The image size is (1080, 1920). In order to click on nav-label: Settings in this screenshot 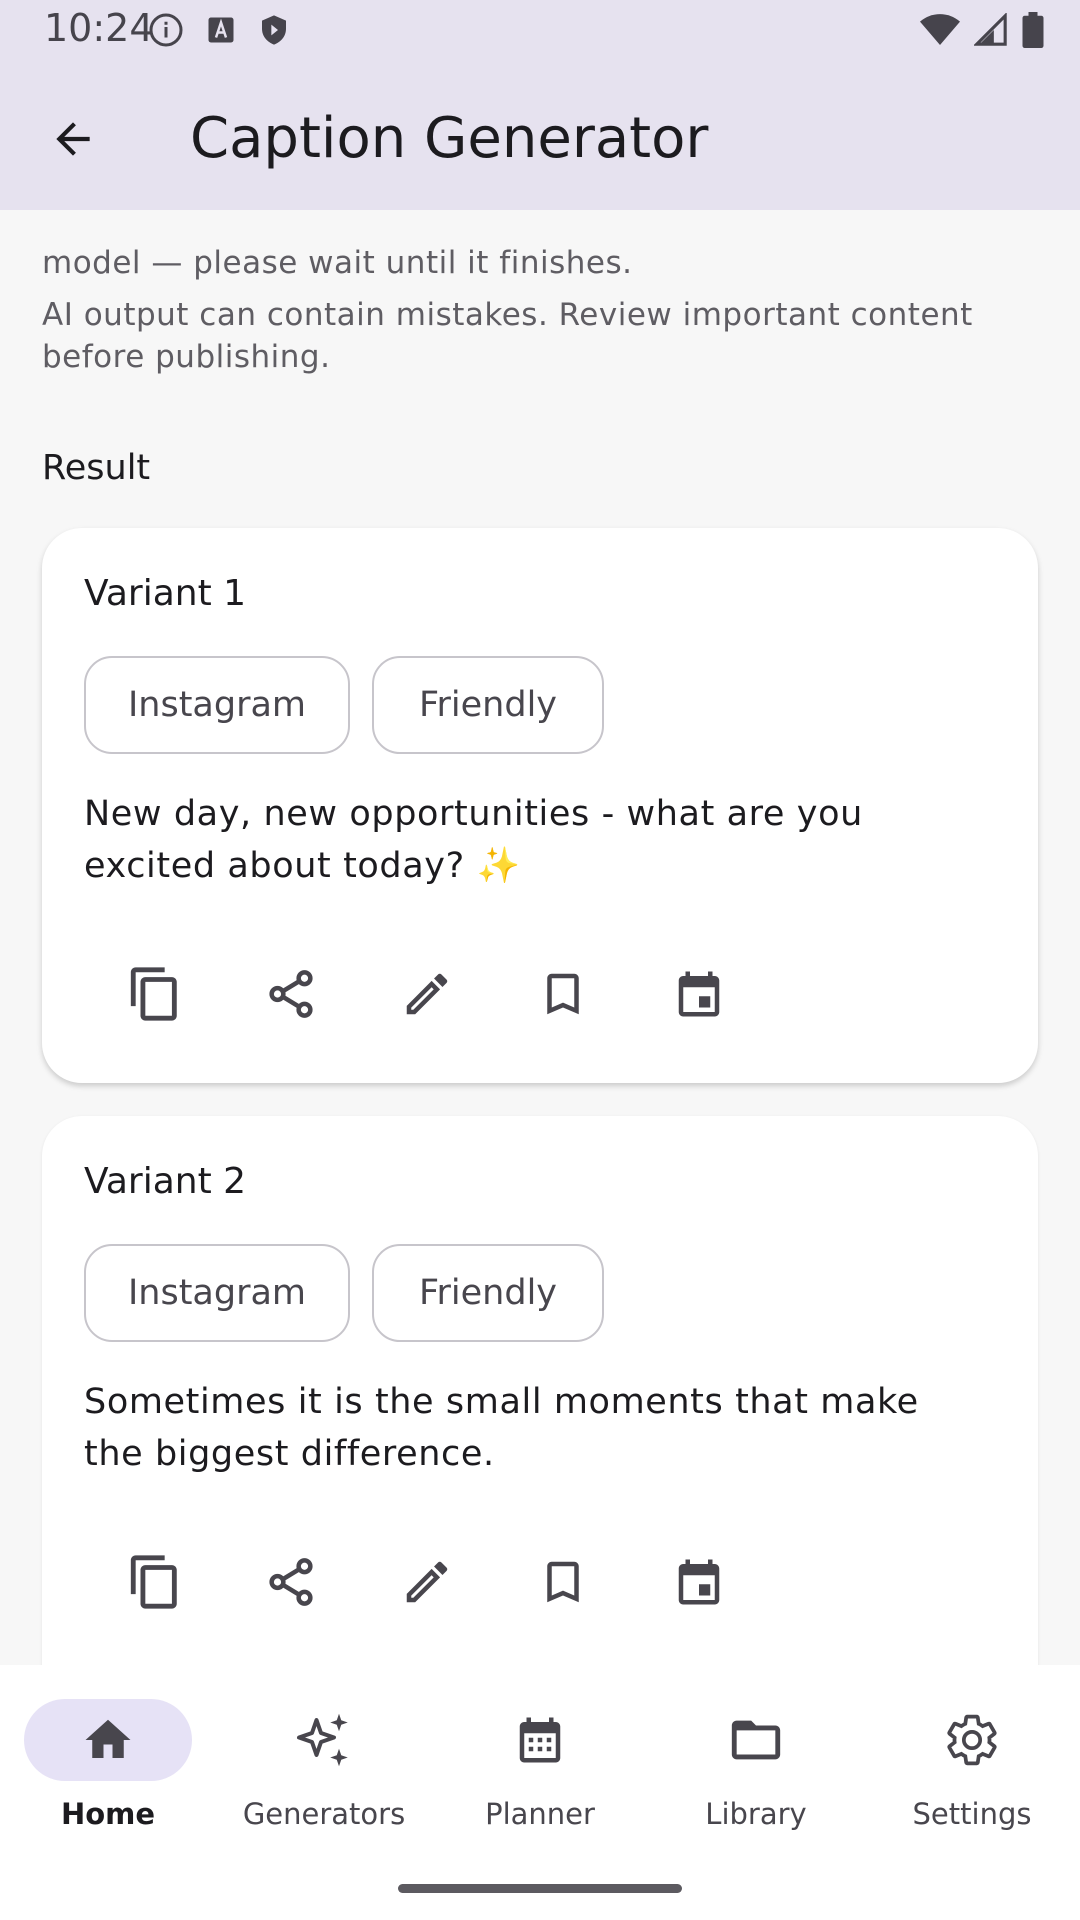, I will do `click(972, 1814)`.